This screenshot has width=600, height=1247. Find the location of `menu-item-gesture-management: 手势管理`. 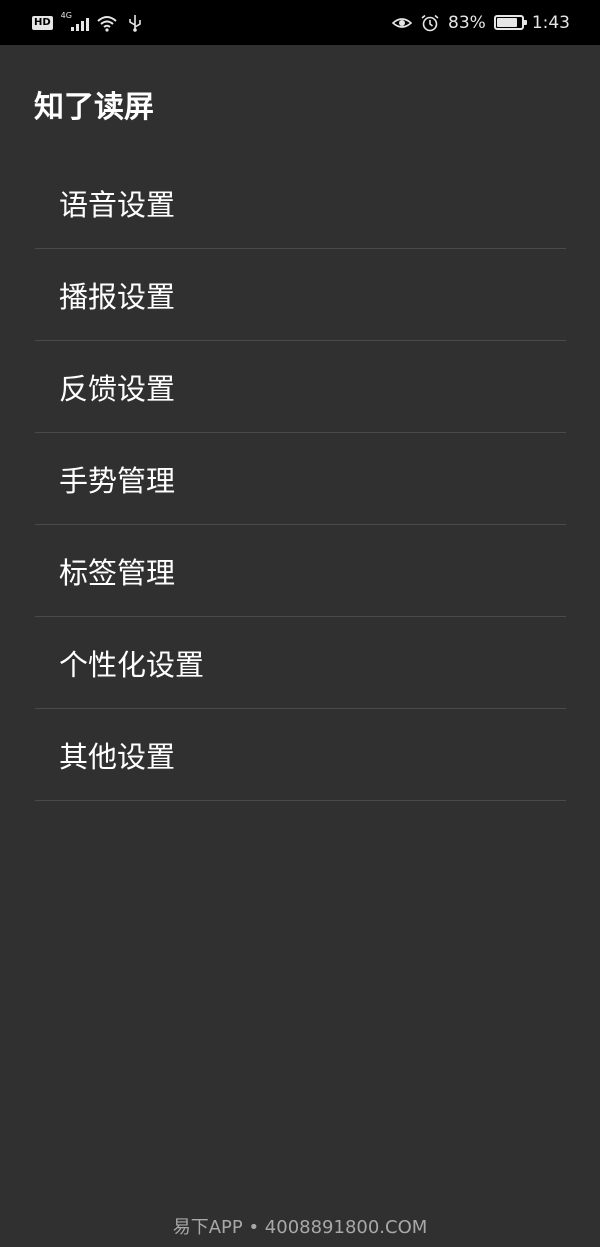

menu-item-gesture-management: 手势管理 is located at coordinates (300, 479).